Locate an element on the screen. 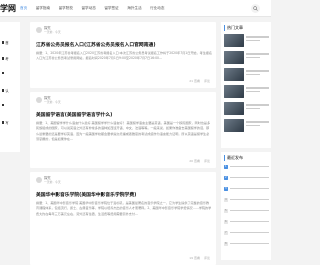 The image size is (320, 265). category-label: 写 is located at coordinates (7, 123).